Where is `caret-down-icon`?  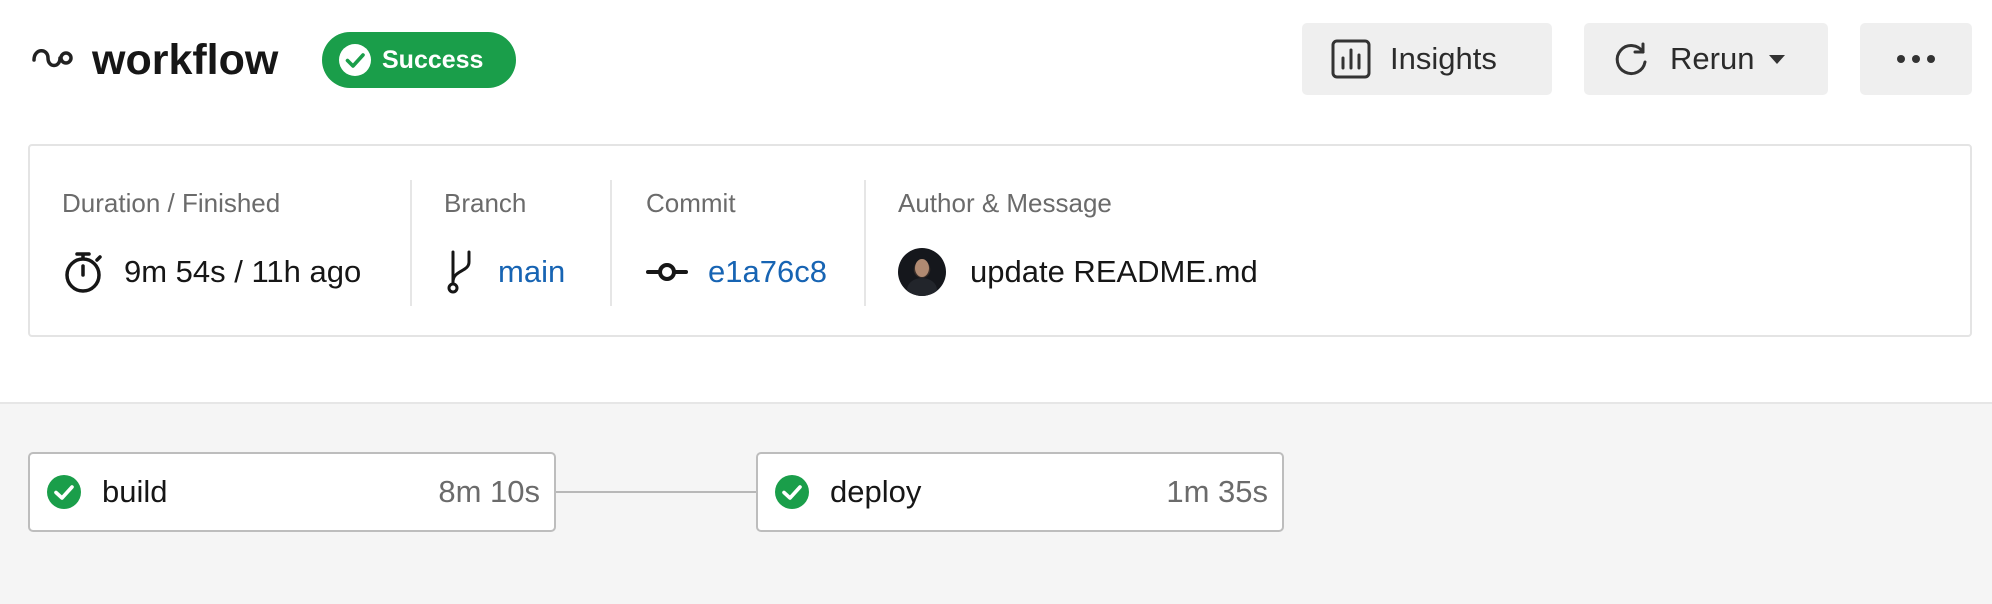 caret-down-icon is located at coordinates (1777, 59).